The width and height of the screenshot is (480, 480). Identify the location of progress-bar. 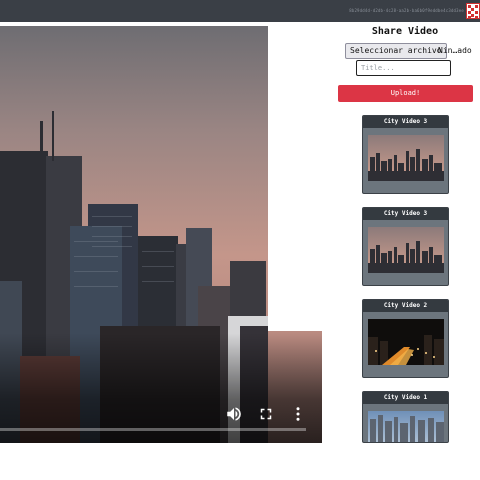
(153, 429).